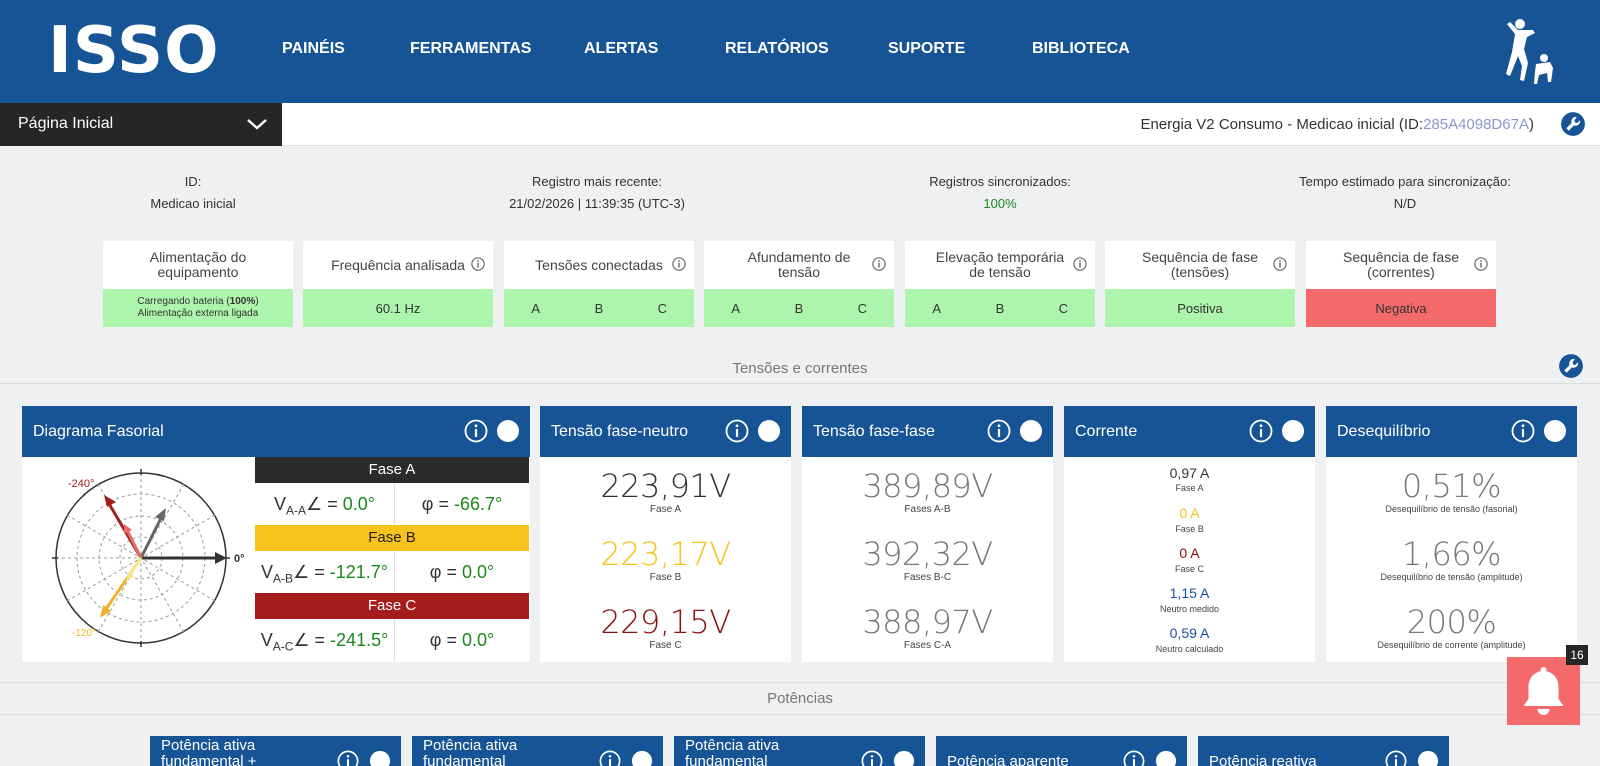 This screenshot has width=1600, height=766. I want to click on phasor-label-0: 0°, so click(239, 559).